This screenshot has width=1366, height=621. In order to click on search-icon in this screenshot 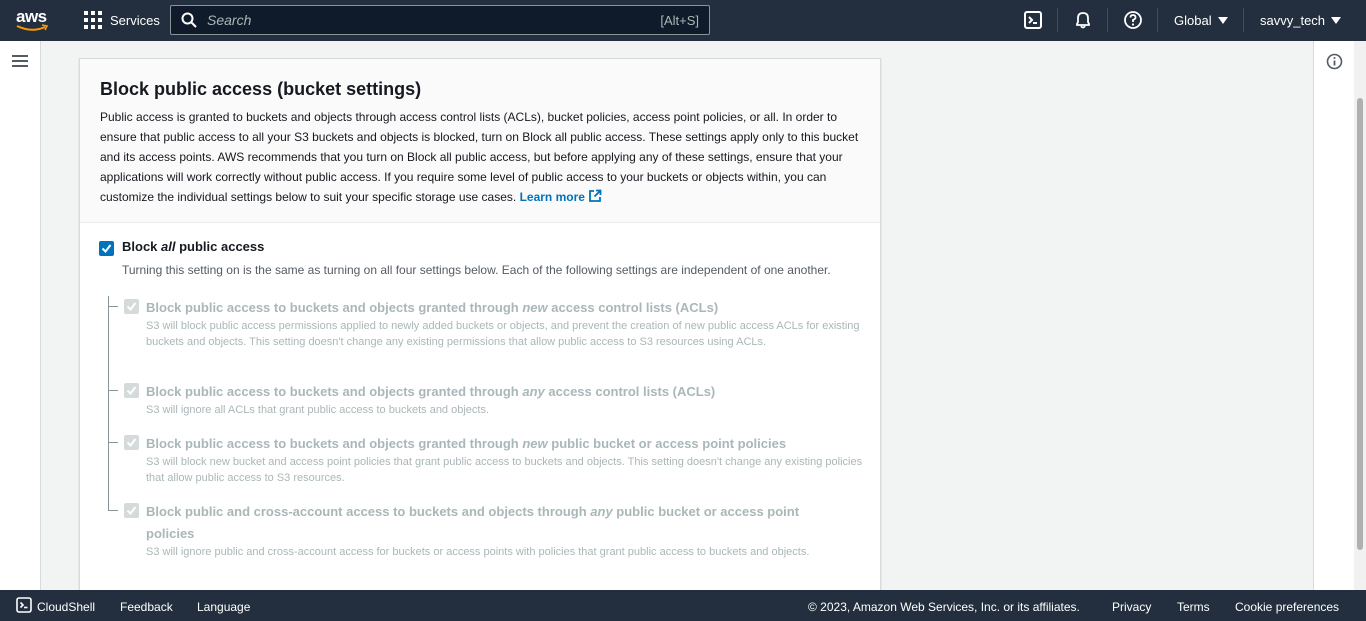, I will do `click(189, 20)`.